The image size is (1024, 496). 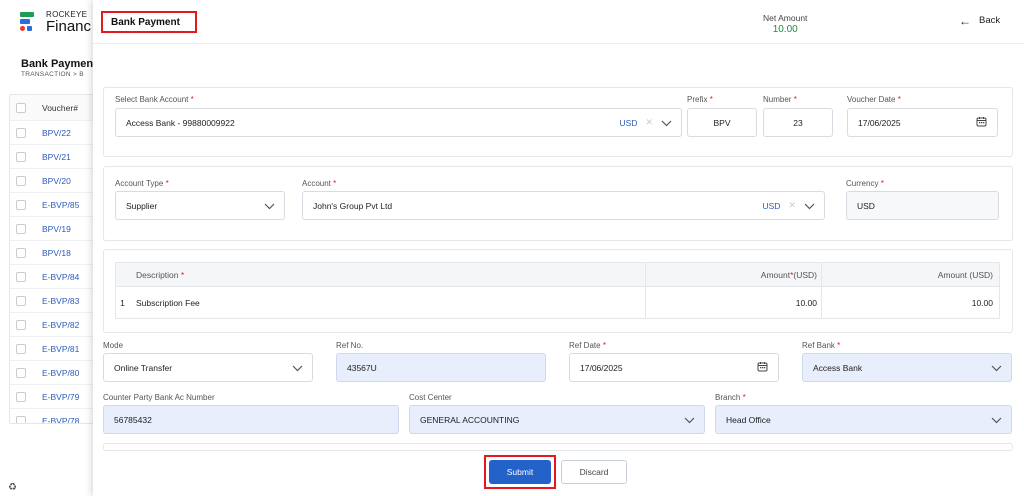 I want to click on ref-no-value: 43567U, so click(x=362, y=367).